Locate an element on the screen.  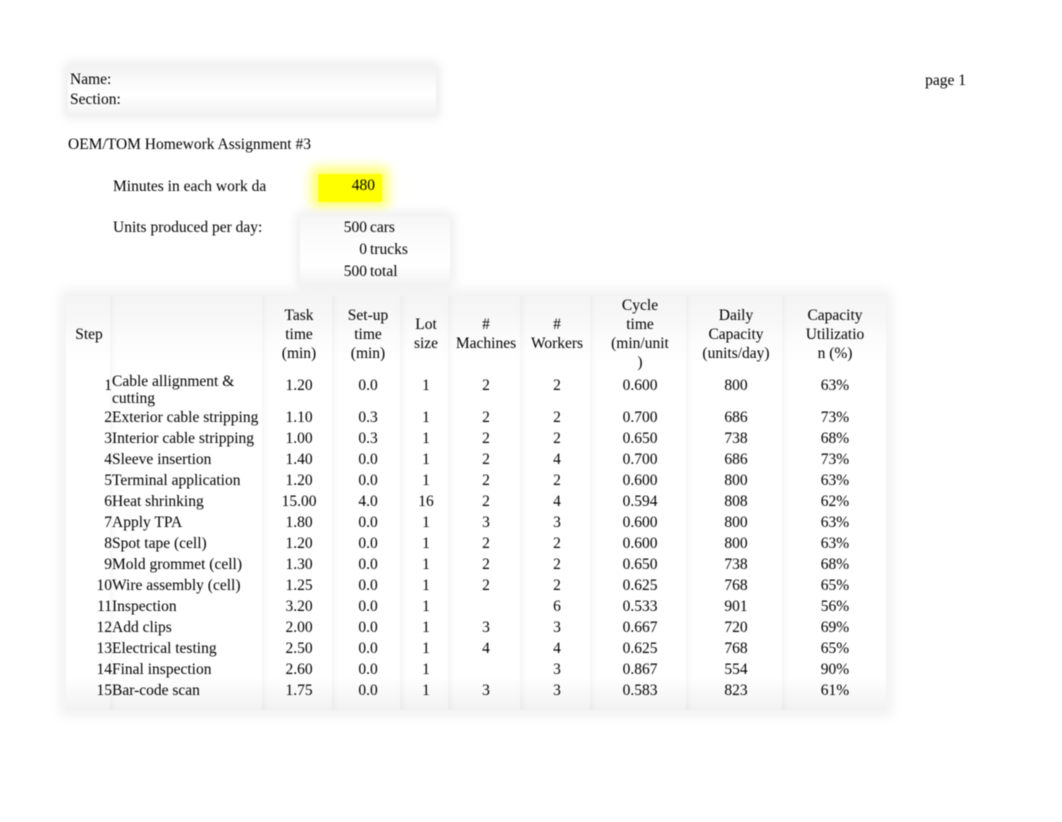
cell-step: 8 is located at coordinates (89, 543).